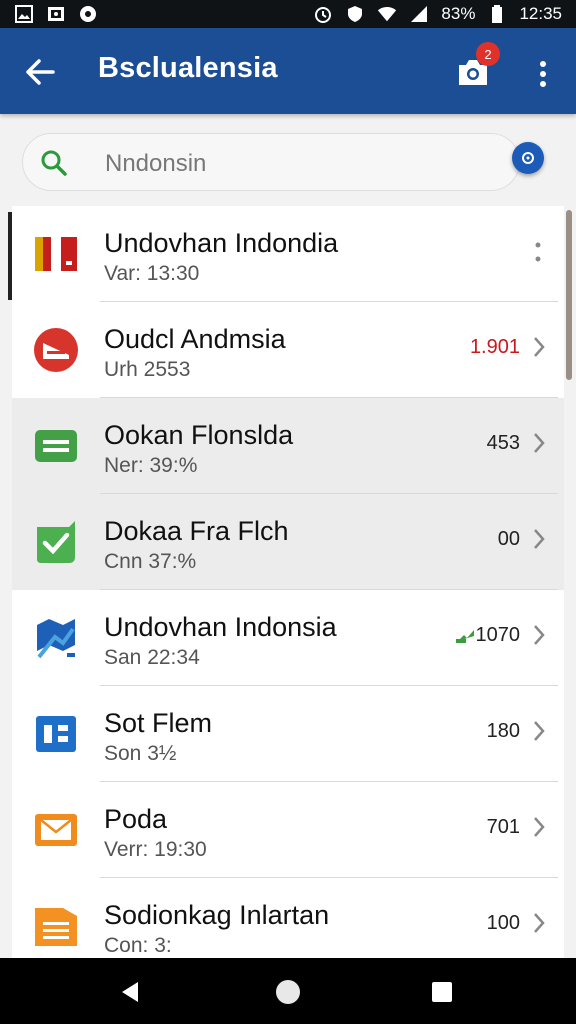  I want to click on photo-gallery-icon, so click(56, 14).